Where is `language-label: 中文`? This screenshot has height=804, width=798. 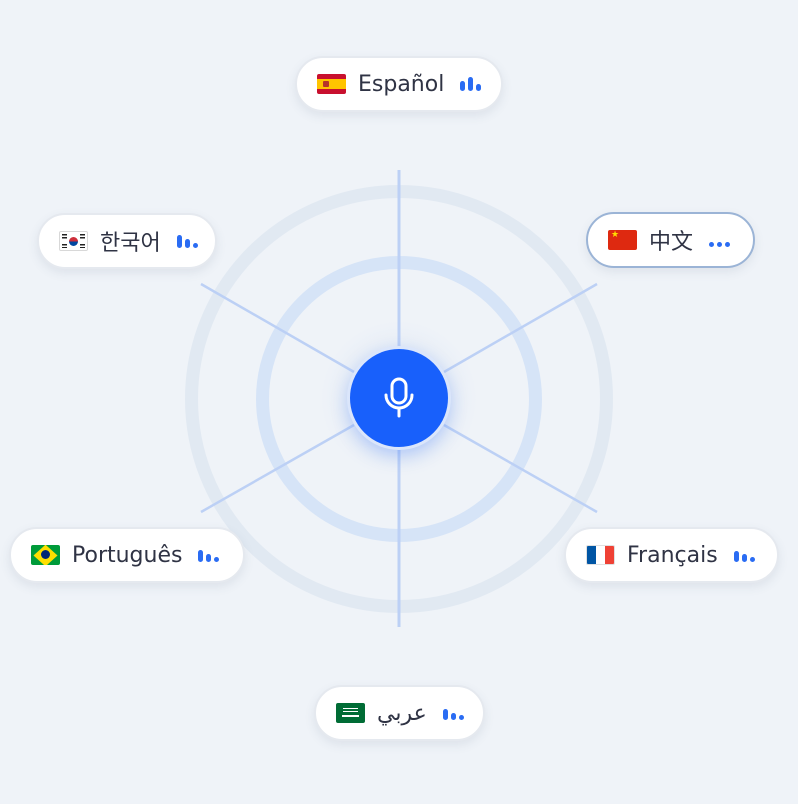 language-label: 中文 is located at coordinates (671, 242).